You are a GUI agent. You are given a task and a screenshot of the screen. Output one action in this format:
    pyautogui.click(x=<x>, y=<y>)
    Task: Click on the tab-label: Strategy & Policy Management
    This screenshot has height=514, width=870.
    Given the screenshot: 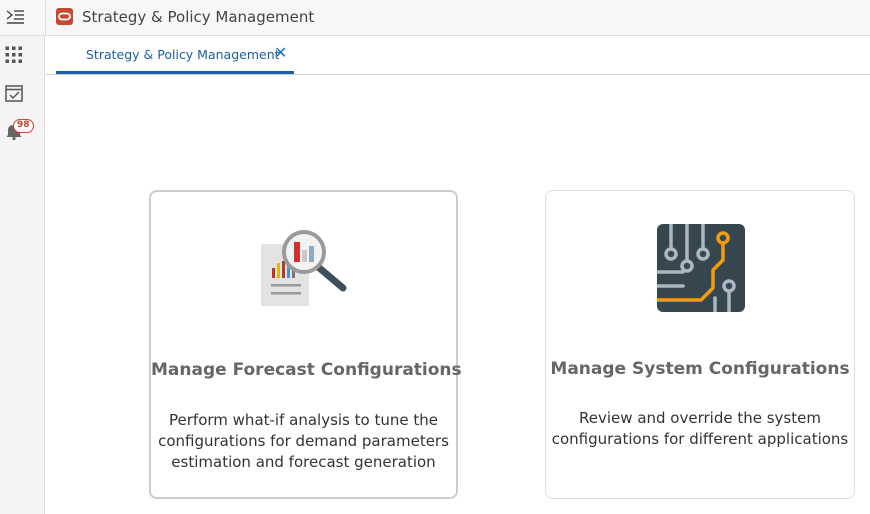 What is the action you would take?
    pyautogui.click(x=183, y=54)
    